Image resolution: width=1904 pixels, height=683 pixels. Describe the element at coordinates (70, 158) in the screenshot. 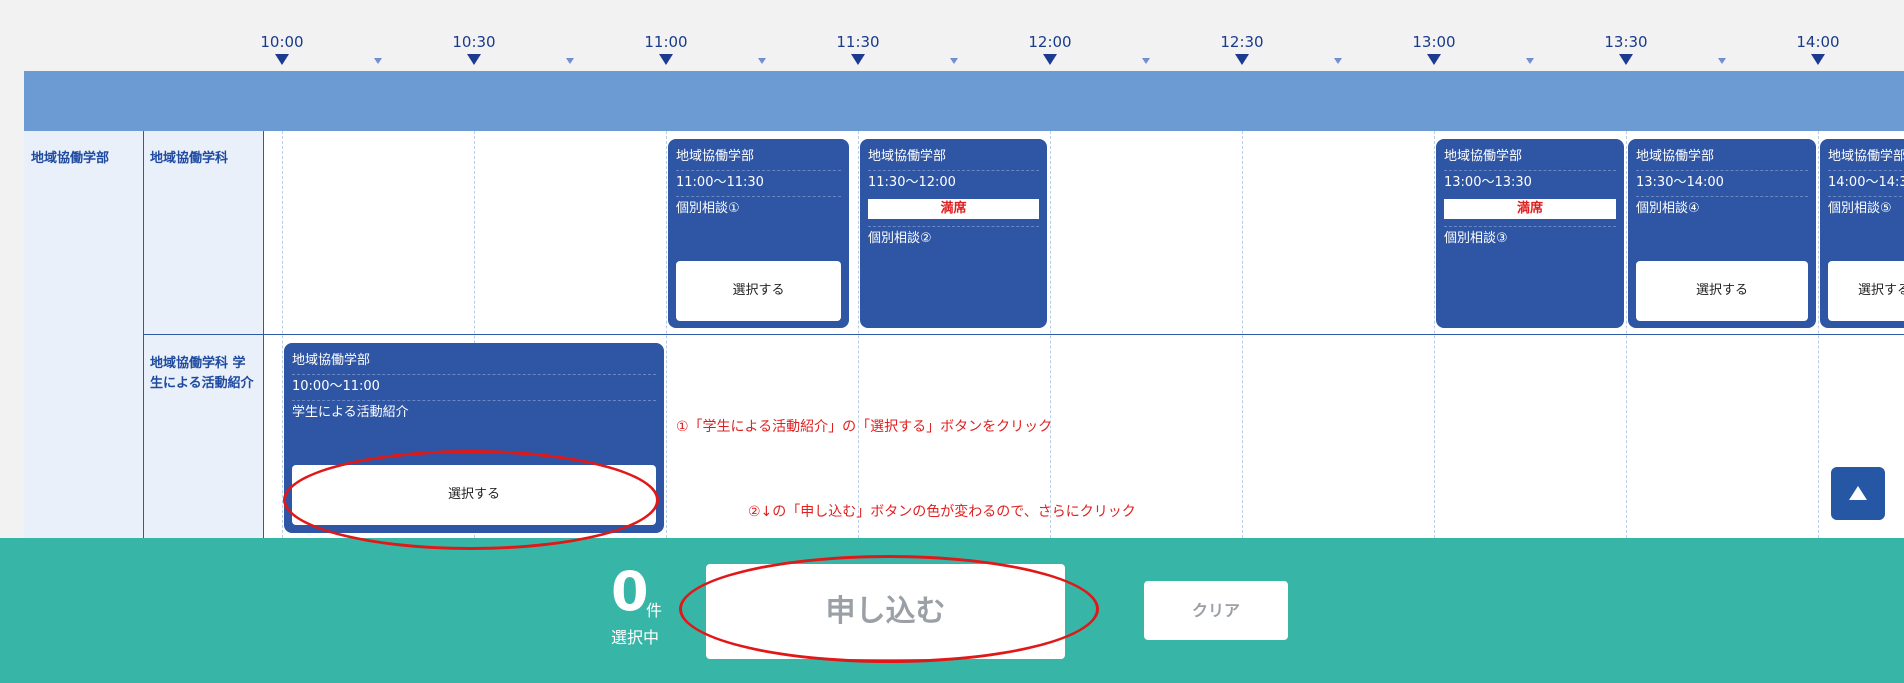

I see `department-label: 地域協働学部` at that location.